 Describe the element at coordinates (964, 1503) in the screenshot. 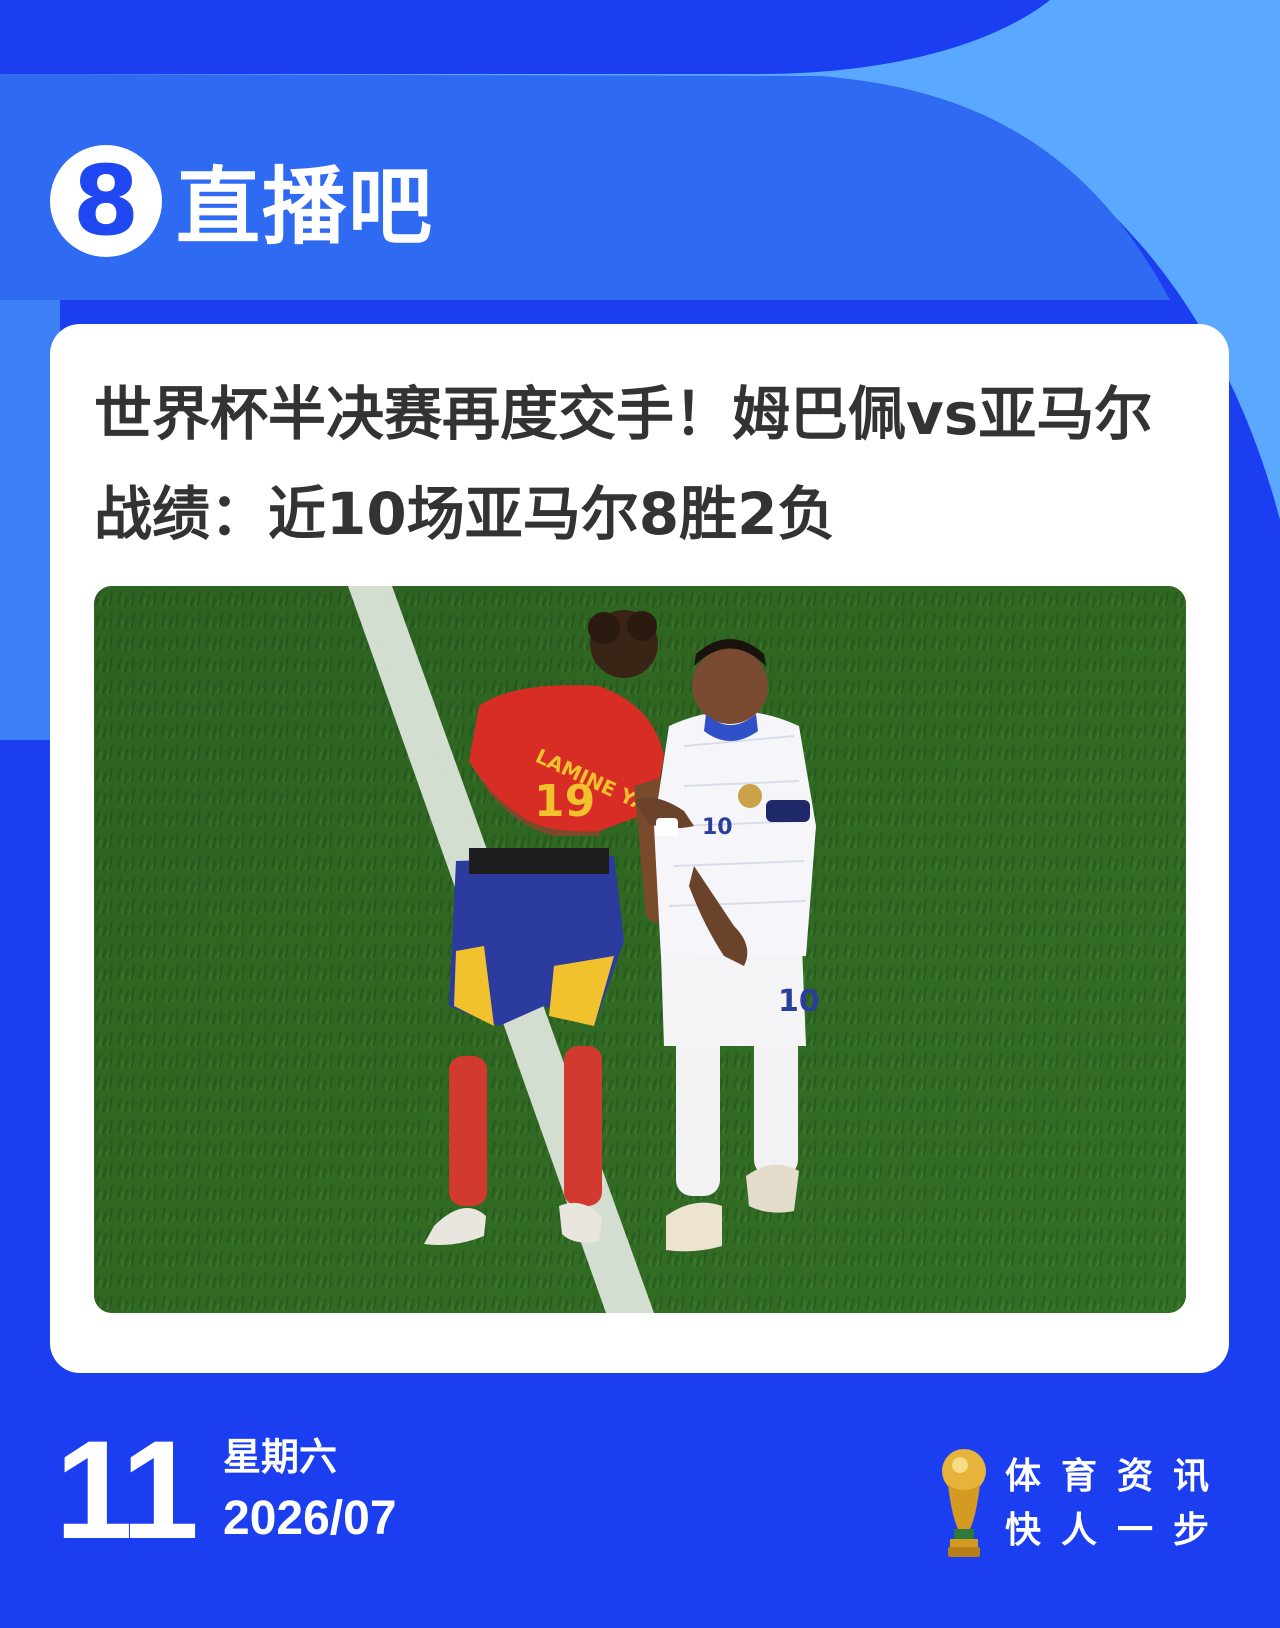

I see `world-cup-trophy-icon` at that location.